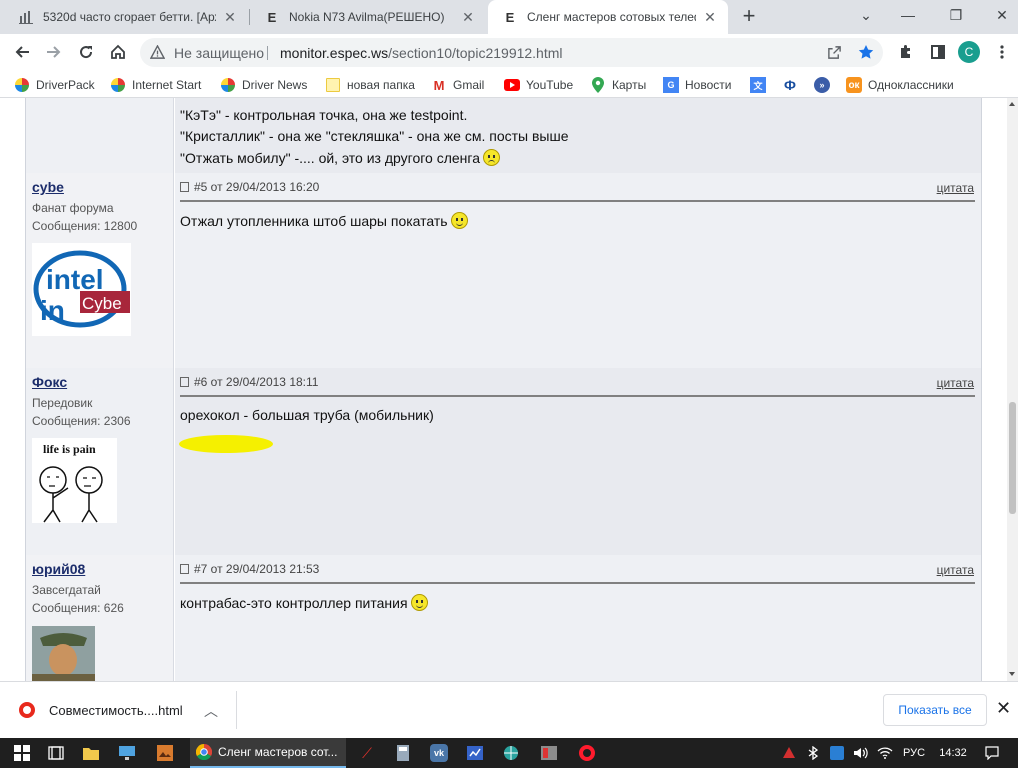  What do you see at coordinates (708, 85) in the screenshot?
I see `bookmark-label: Новости` at bounding box center [708, 85].